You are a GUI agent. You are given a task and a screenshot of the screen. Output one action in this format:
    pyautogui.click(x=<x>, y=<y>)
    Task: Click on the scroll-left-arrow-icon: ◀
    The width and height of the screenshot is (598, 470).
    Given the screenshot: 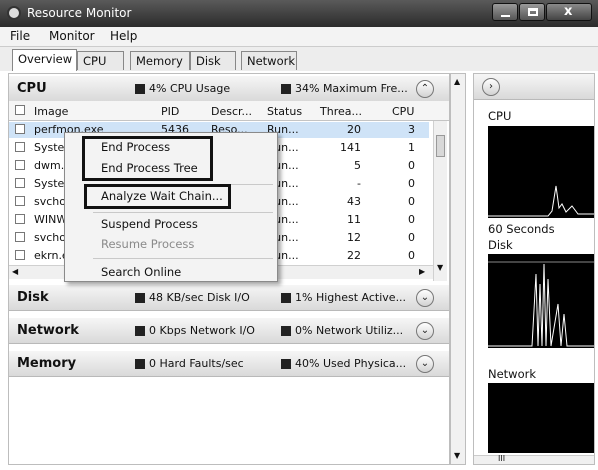 What is the action you would take?
    pyautogui.click(x=15, y=271)
    